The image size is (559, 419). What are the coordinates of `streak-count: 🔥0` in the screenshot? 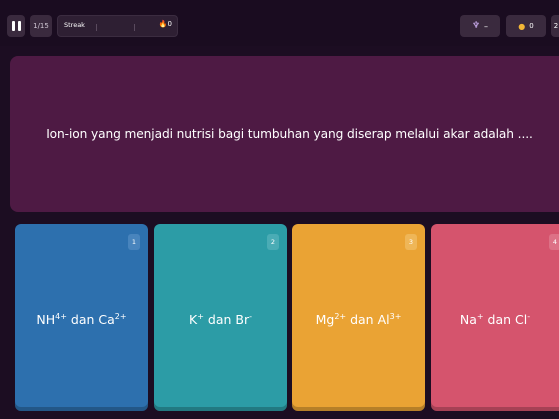 It's located at (165, 24).